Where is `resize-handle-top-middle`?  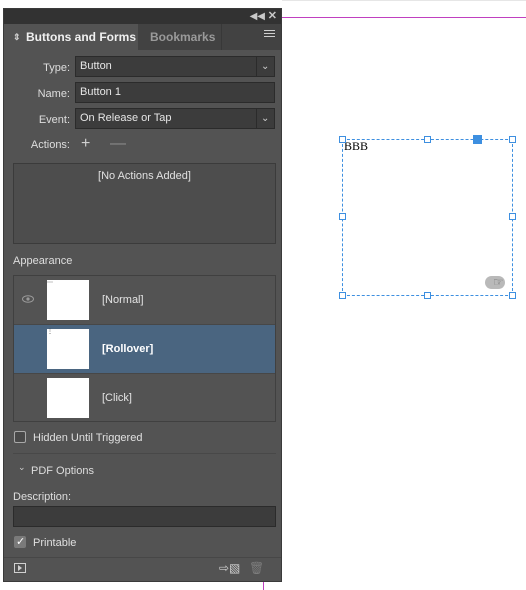
resize-handle-top-middle is located at coordinates (427, 139).